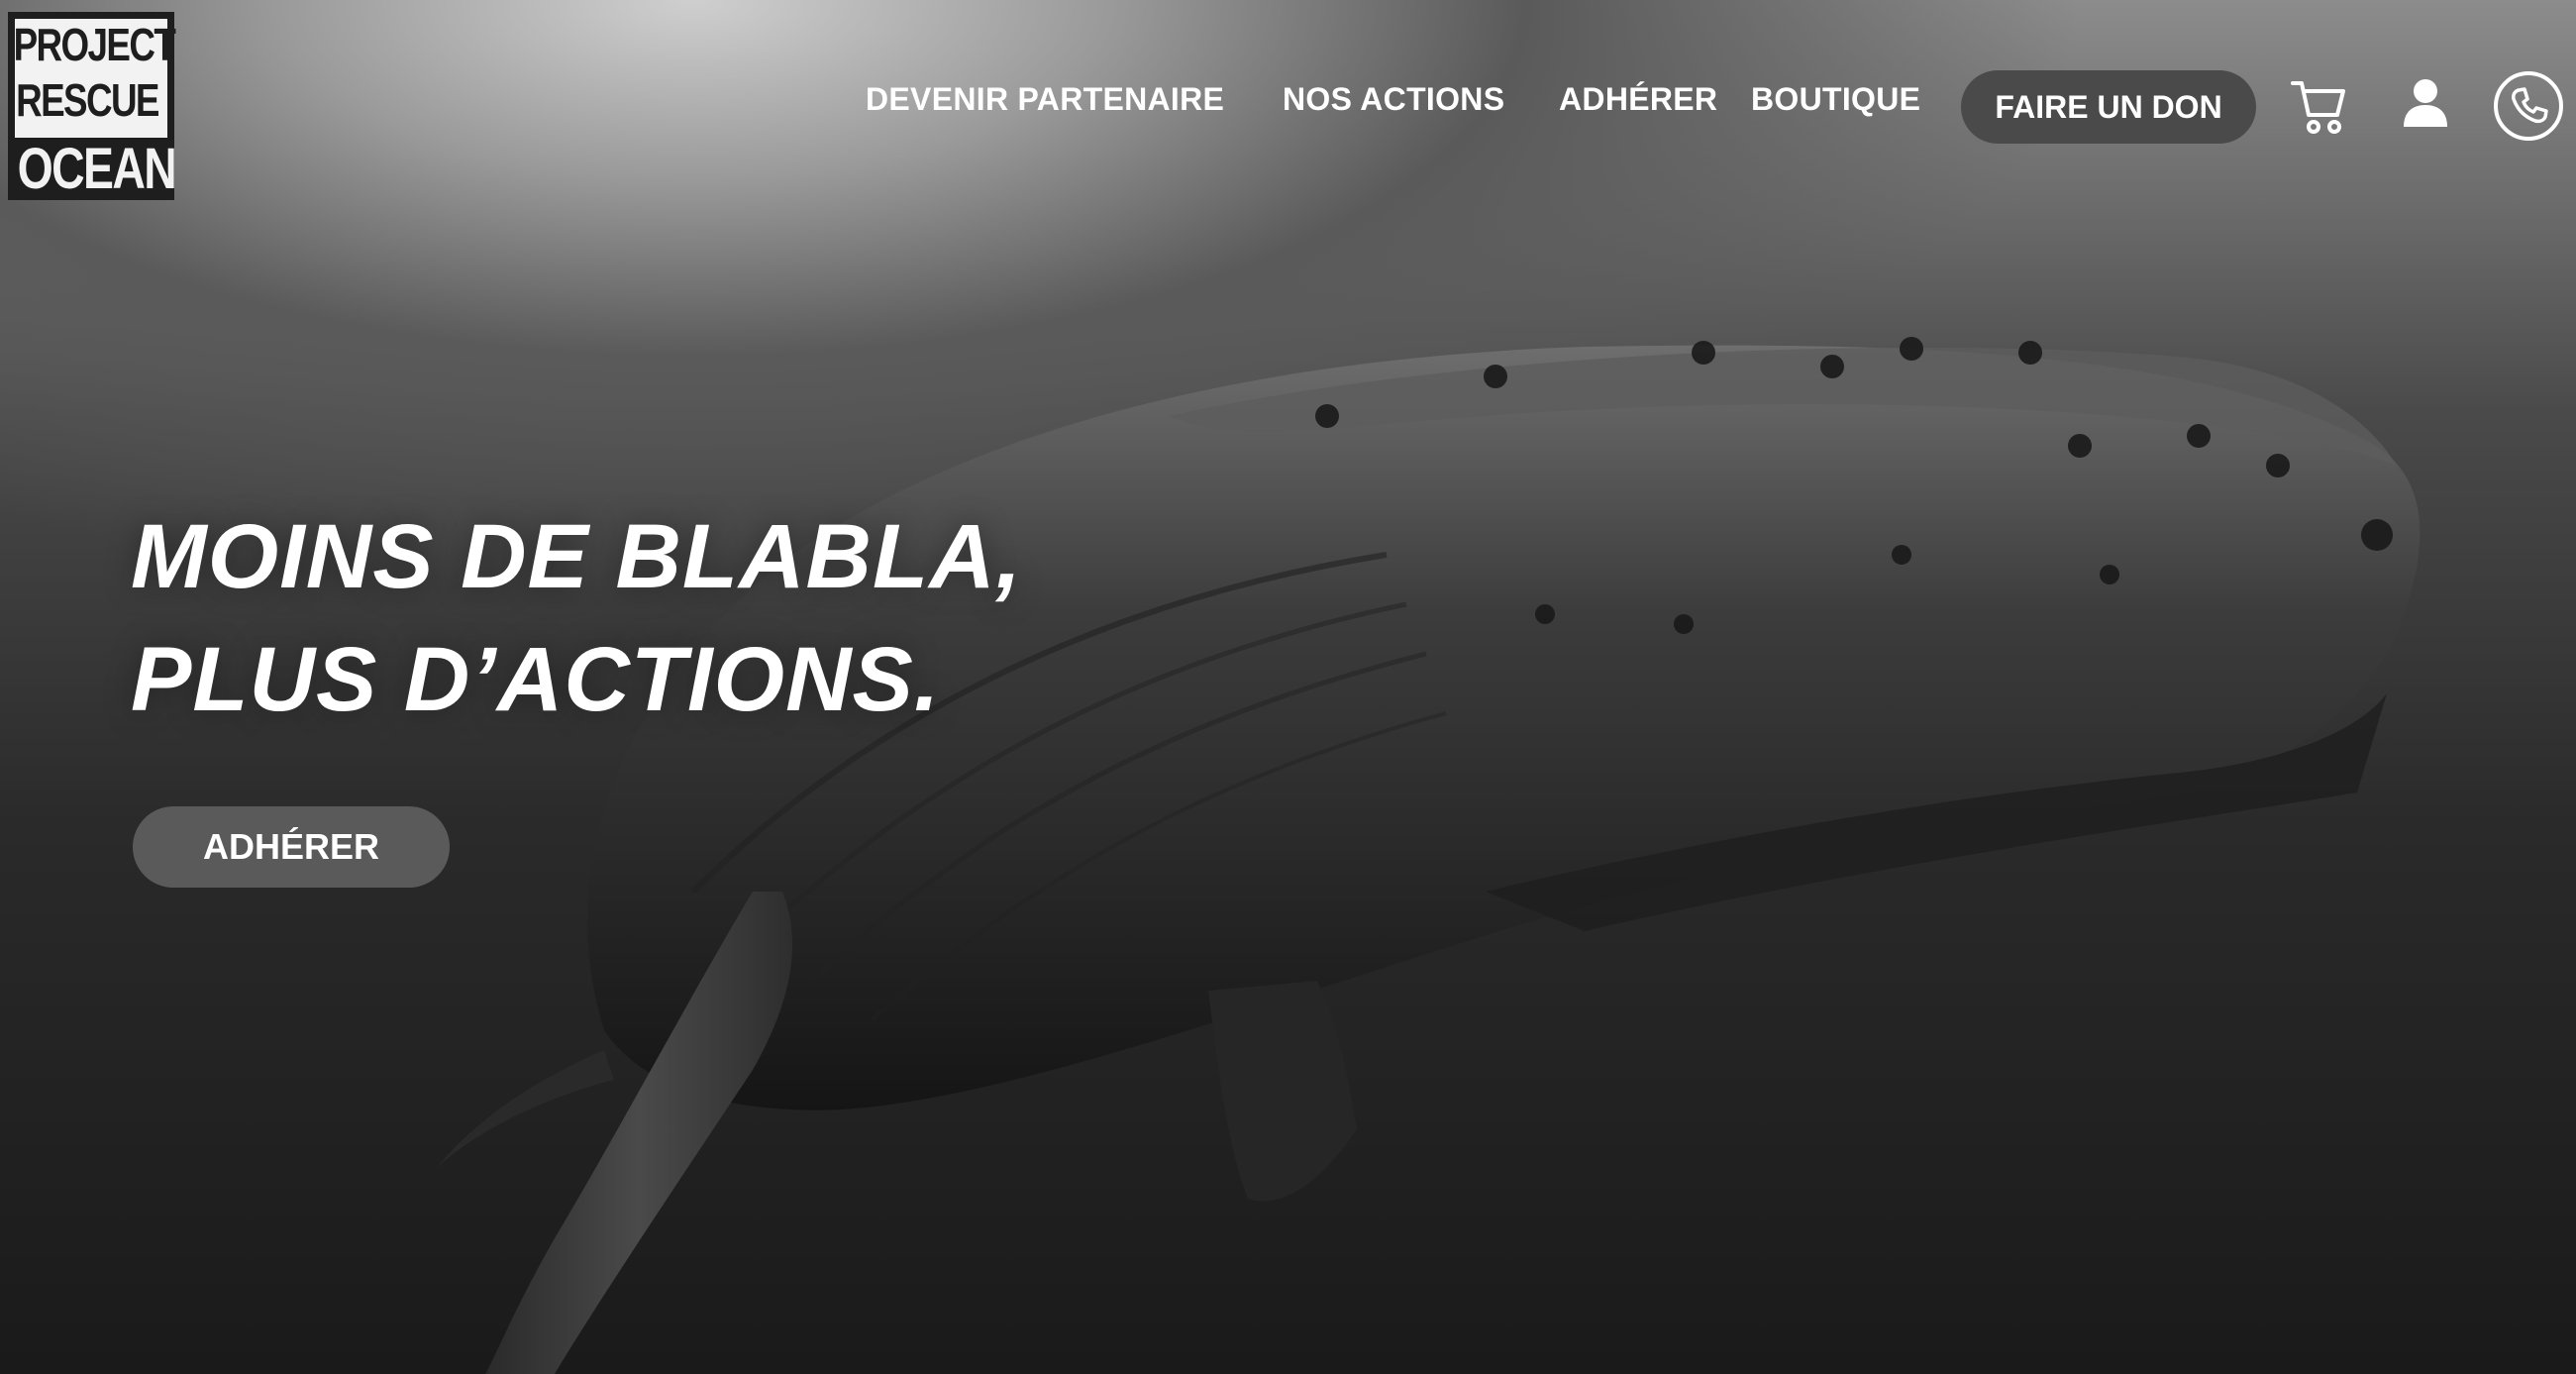 The image size is (2576, 1374). What do you see at coordinates (1638, 99) in the screenshot?
I see `nav-adherer: ADHÉRER` at bounding box center [1638, 99].